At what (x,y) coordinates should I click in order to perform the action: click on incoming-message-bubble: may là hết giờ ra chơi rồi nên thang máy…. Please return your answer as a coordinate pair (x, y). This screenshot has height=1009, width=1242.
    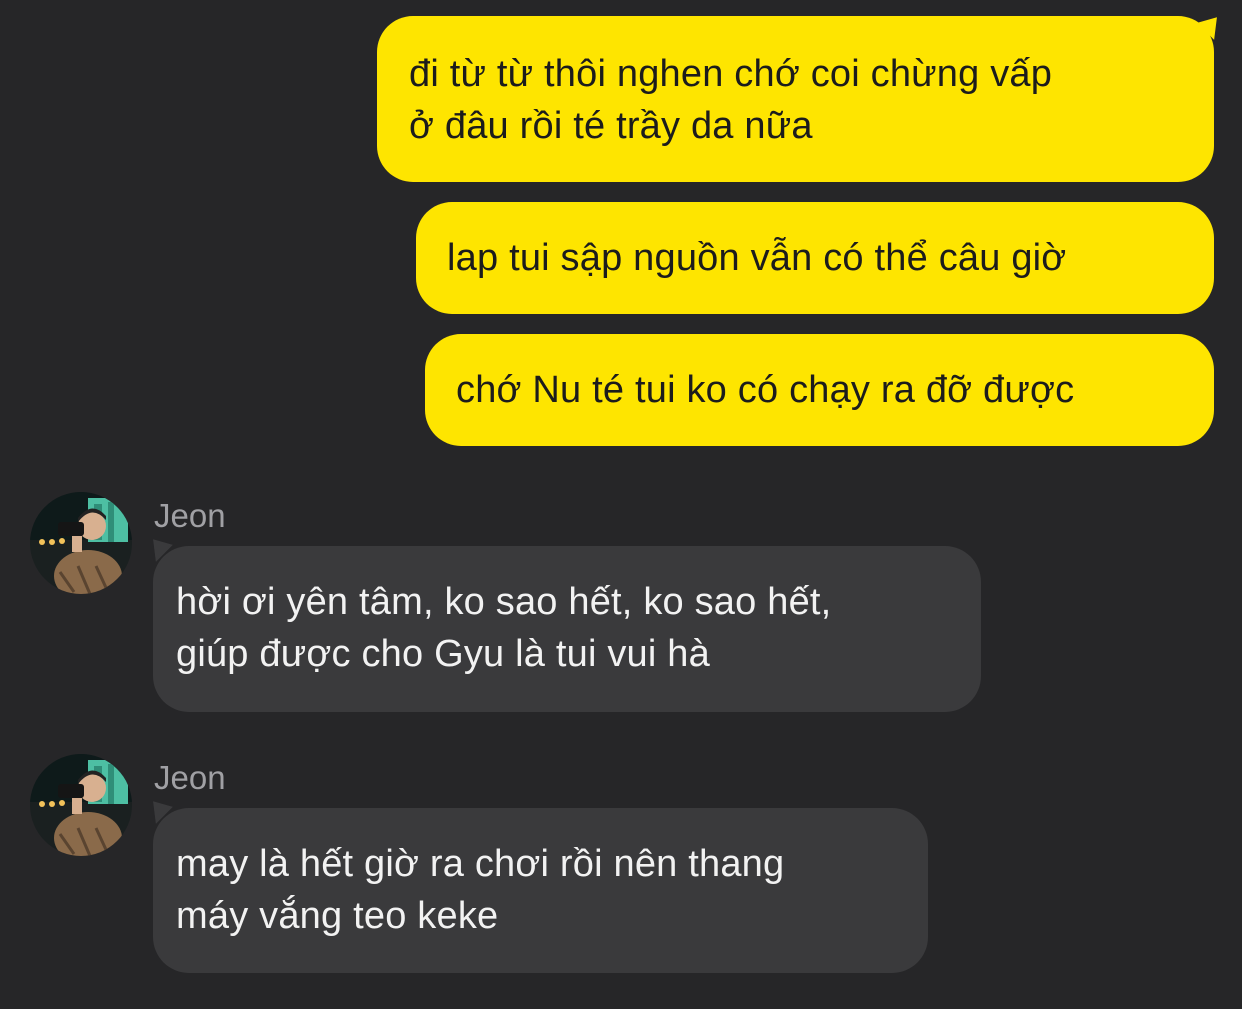
    Looking at the image, I should click on (540, 890).